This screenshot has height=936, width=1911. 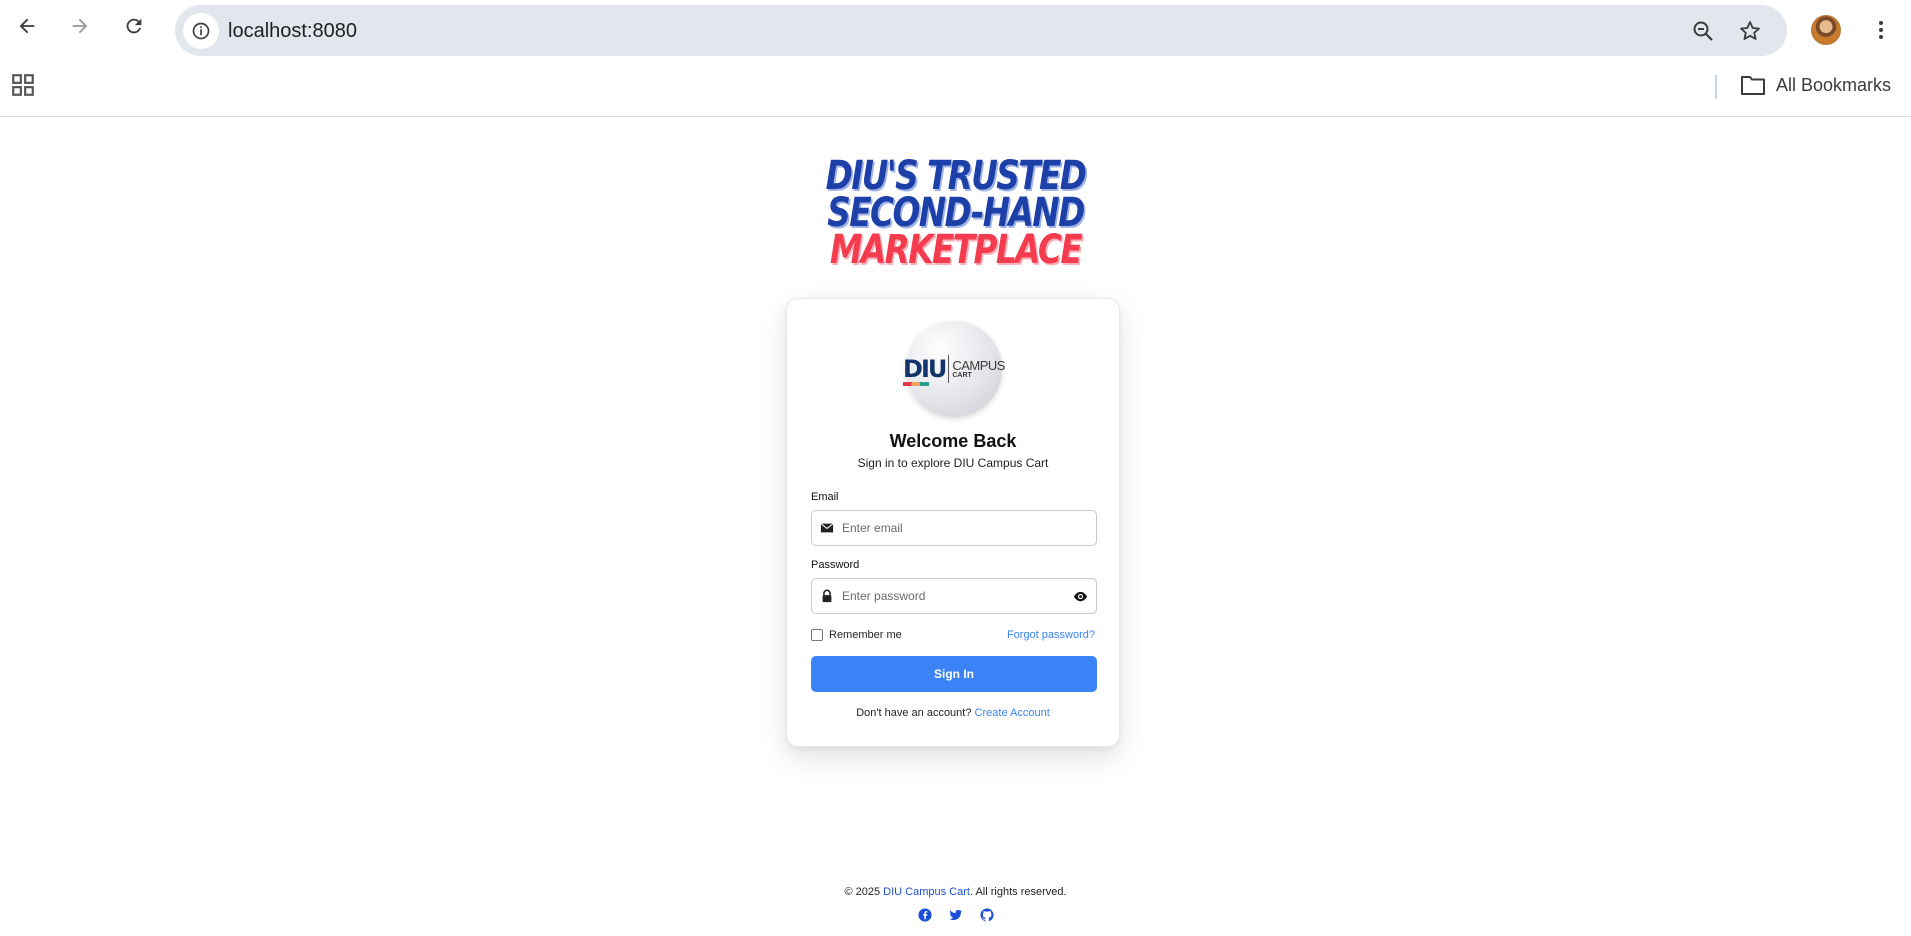 I want to click on apps-grid-icon, so click(x=23, y=85).